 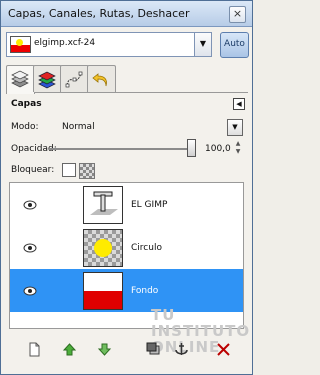 I want to click on lock-label: Bloquear:, so click(x=33, y=170).